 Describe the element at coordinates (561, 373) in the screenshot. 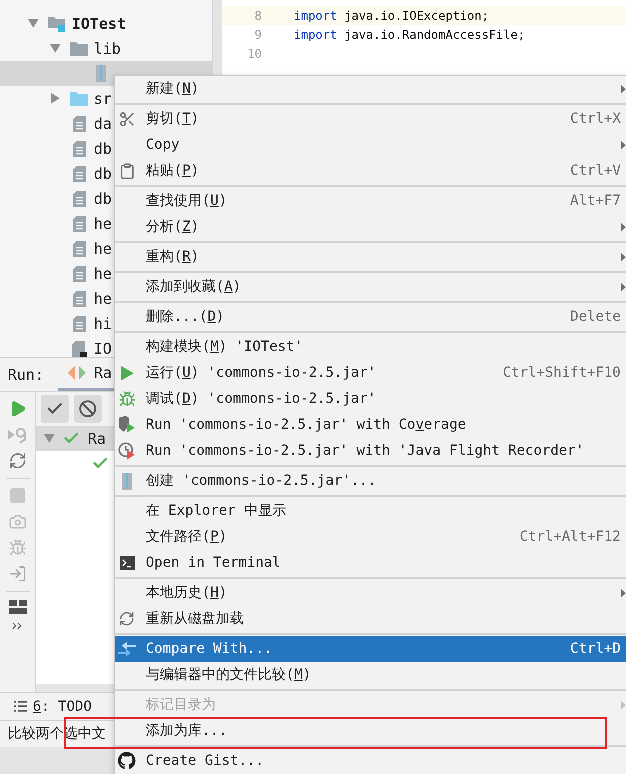

I see `shortcut-text: Ctrl+Shift+F10` at that location.